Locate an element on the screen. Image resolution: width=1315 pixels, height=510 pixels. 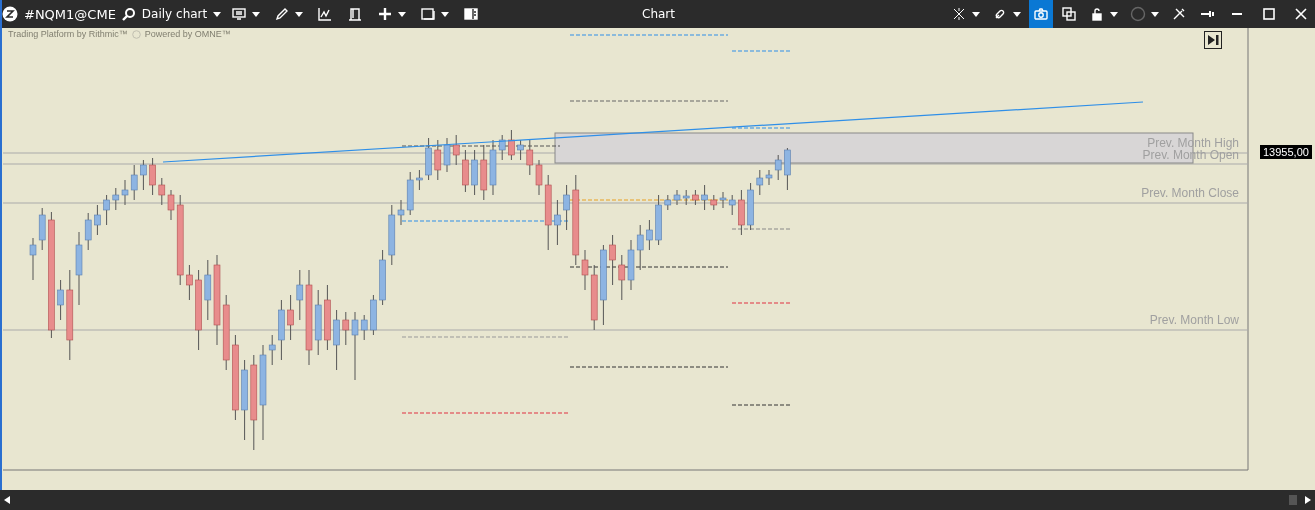
branding-text: Trading Platform by Rithmic™ is located at coordinates (68, 34).